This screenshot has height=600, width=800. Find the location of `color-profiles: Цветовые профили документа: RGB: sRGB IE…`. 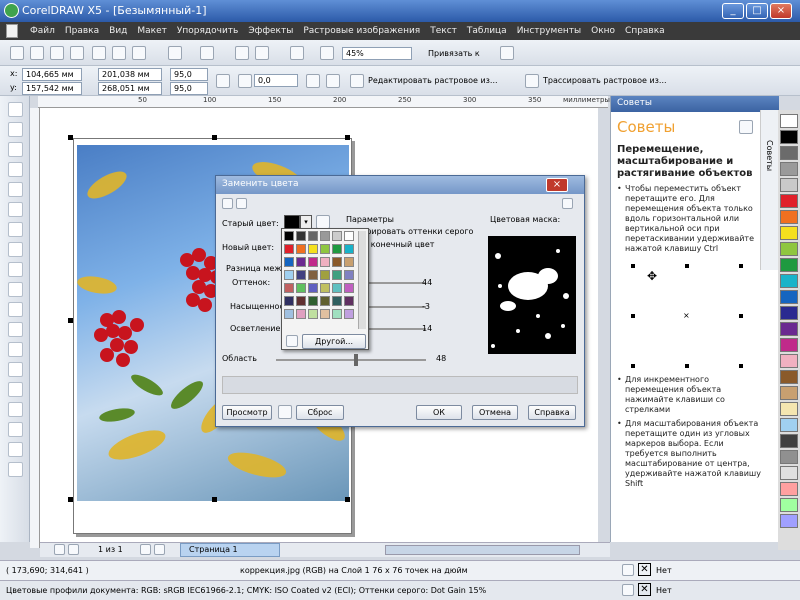

color-profiles: Цветовые профили документа: RGB: sRGB IE… is located at coordinates (246, 590).